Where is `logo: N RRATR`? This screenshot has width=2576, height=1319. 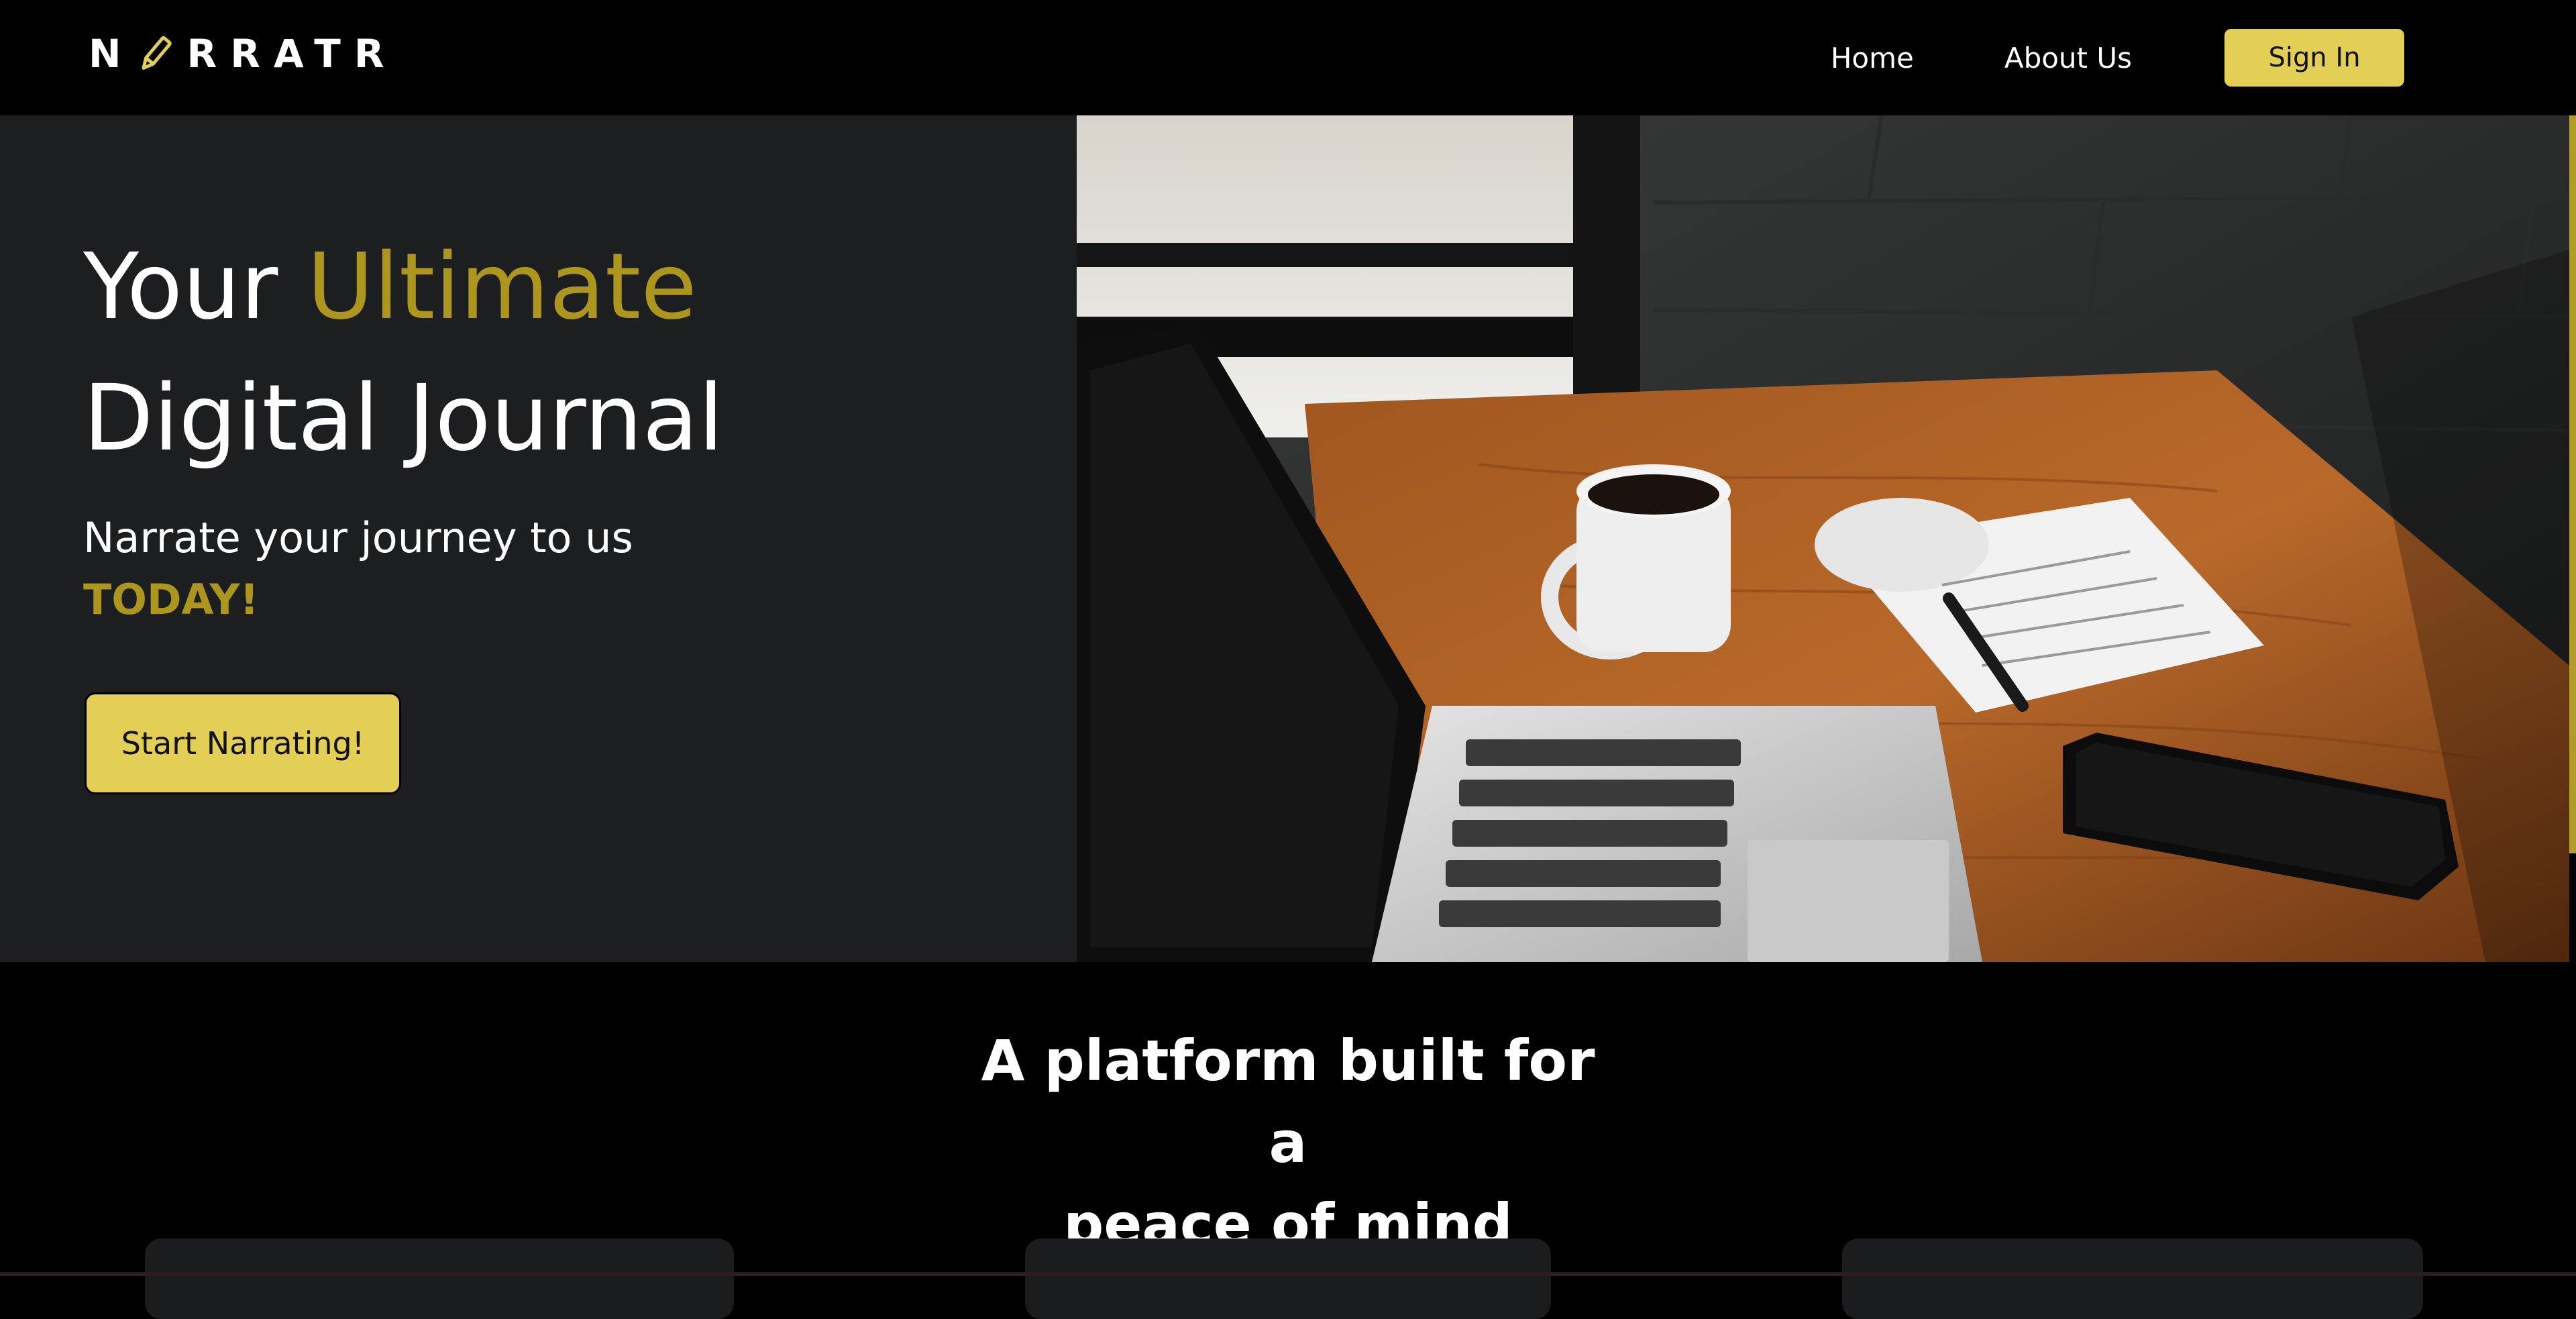
logo: N RRATR is located at coordinates (243, 53).